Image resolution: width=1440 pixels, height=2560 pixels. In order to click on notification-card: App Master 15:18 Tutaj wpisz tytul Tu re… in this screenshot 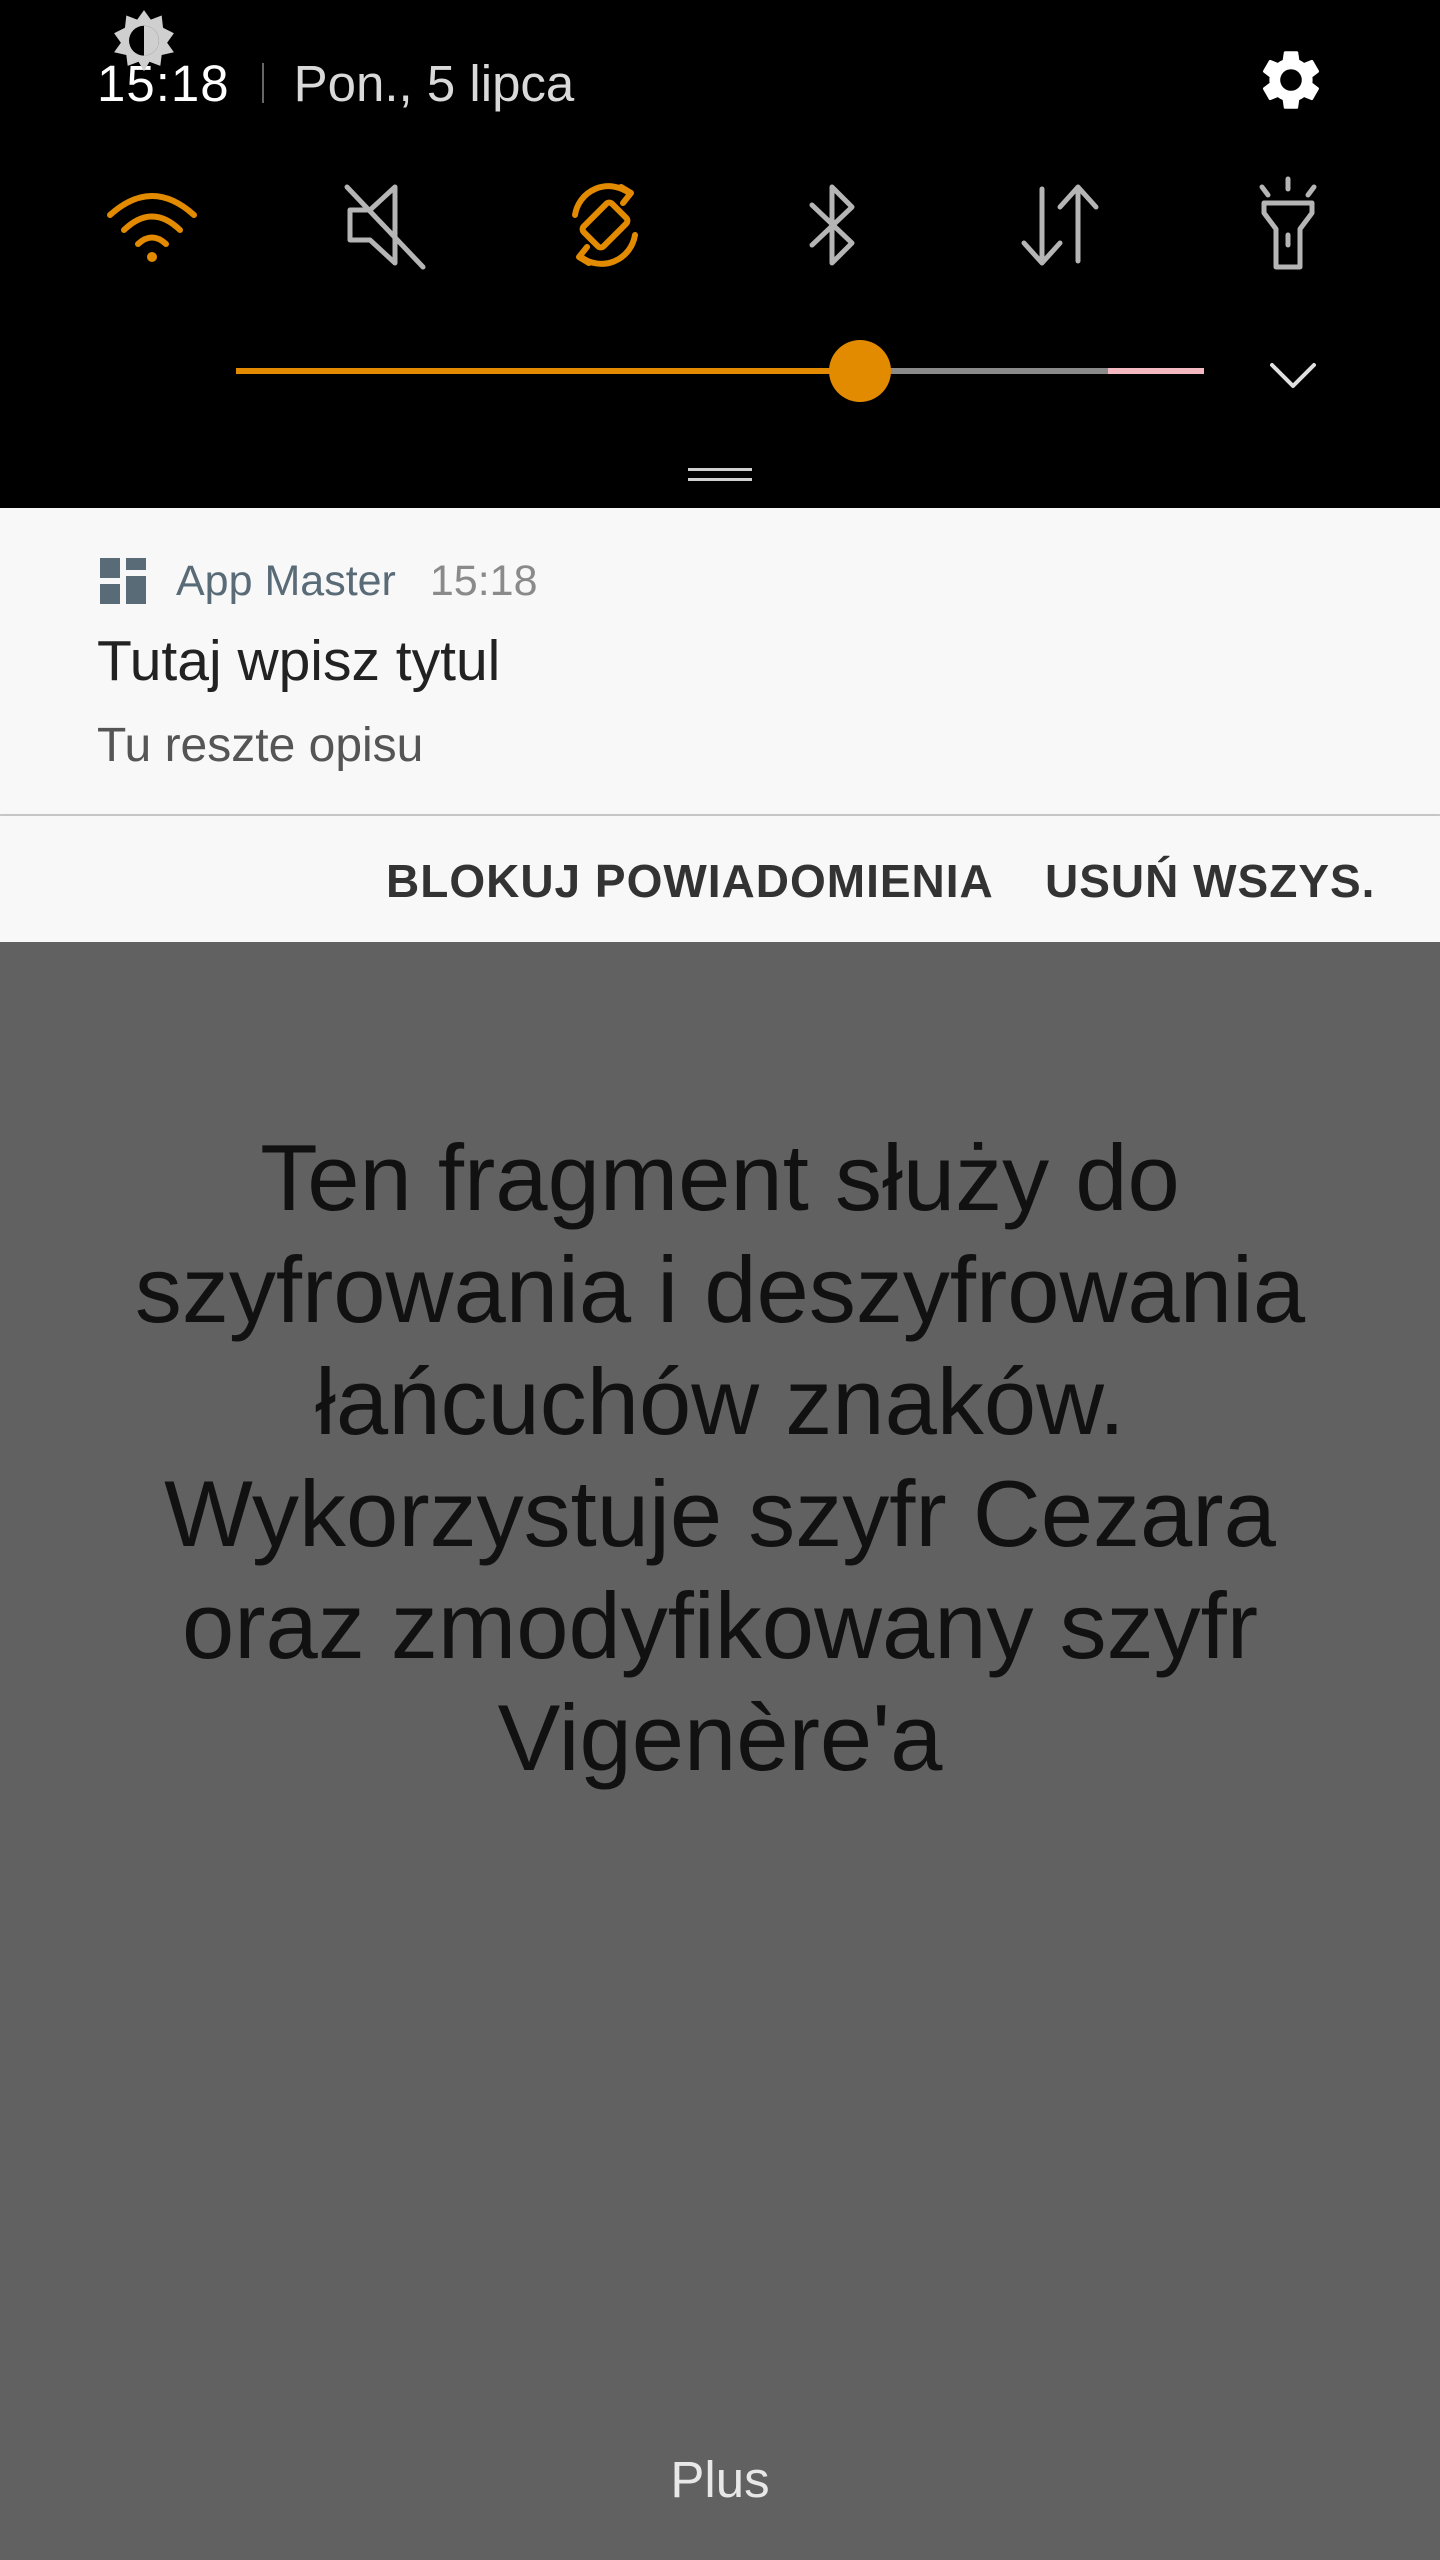, I will do `click(720, 661)`.